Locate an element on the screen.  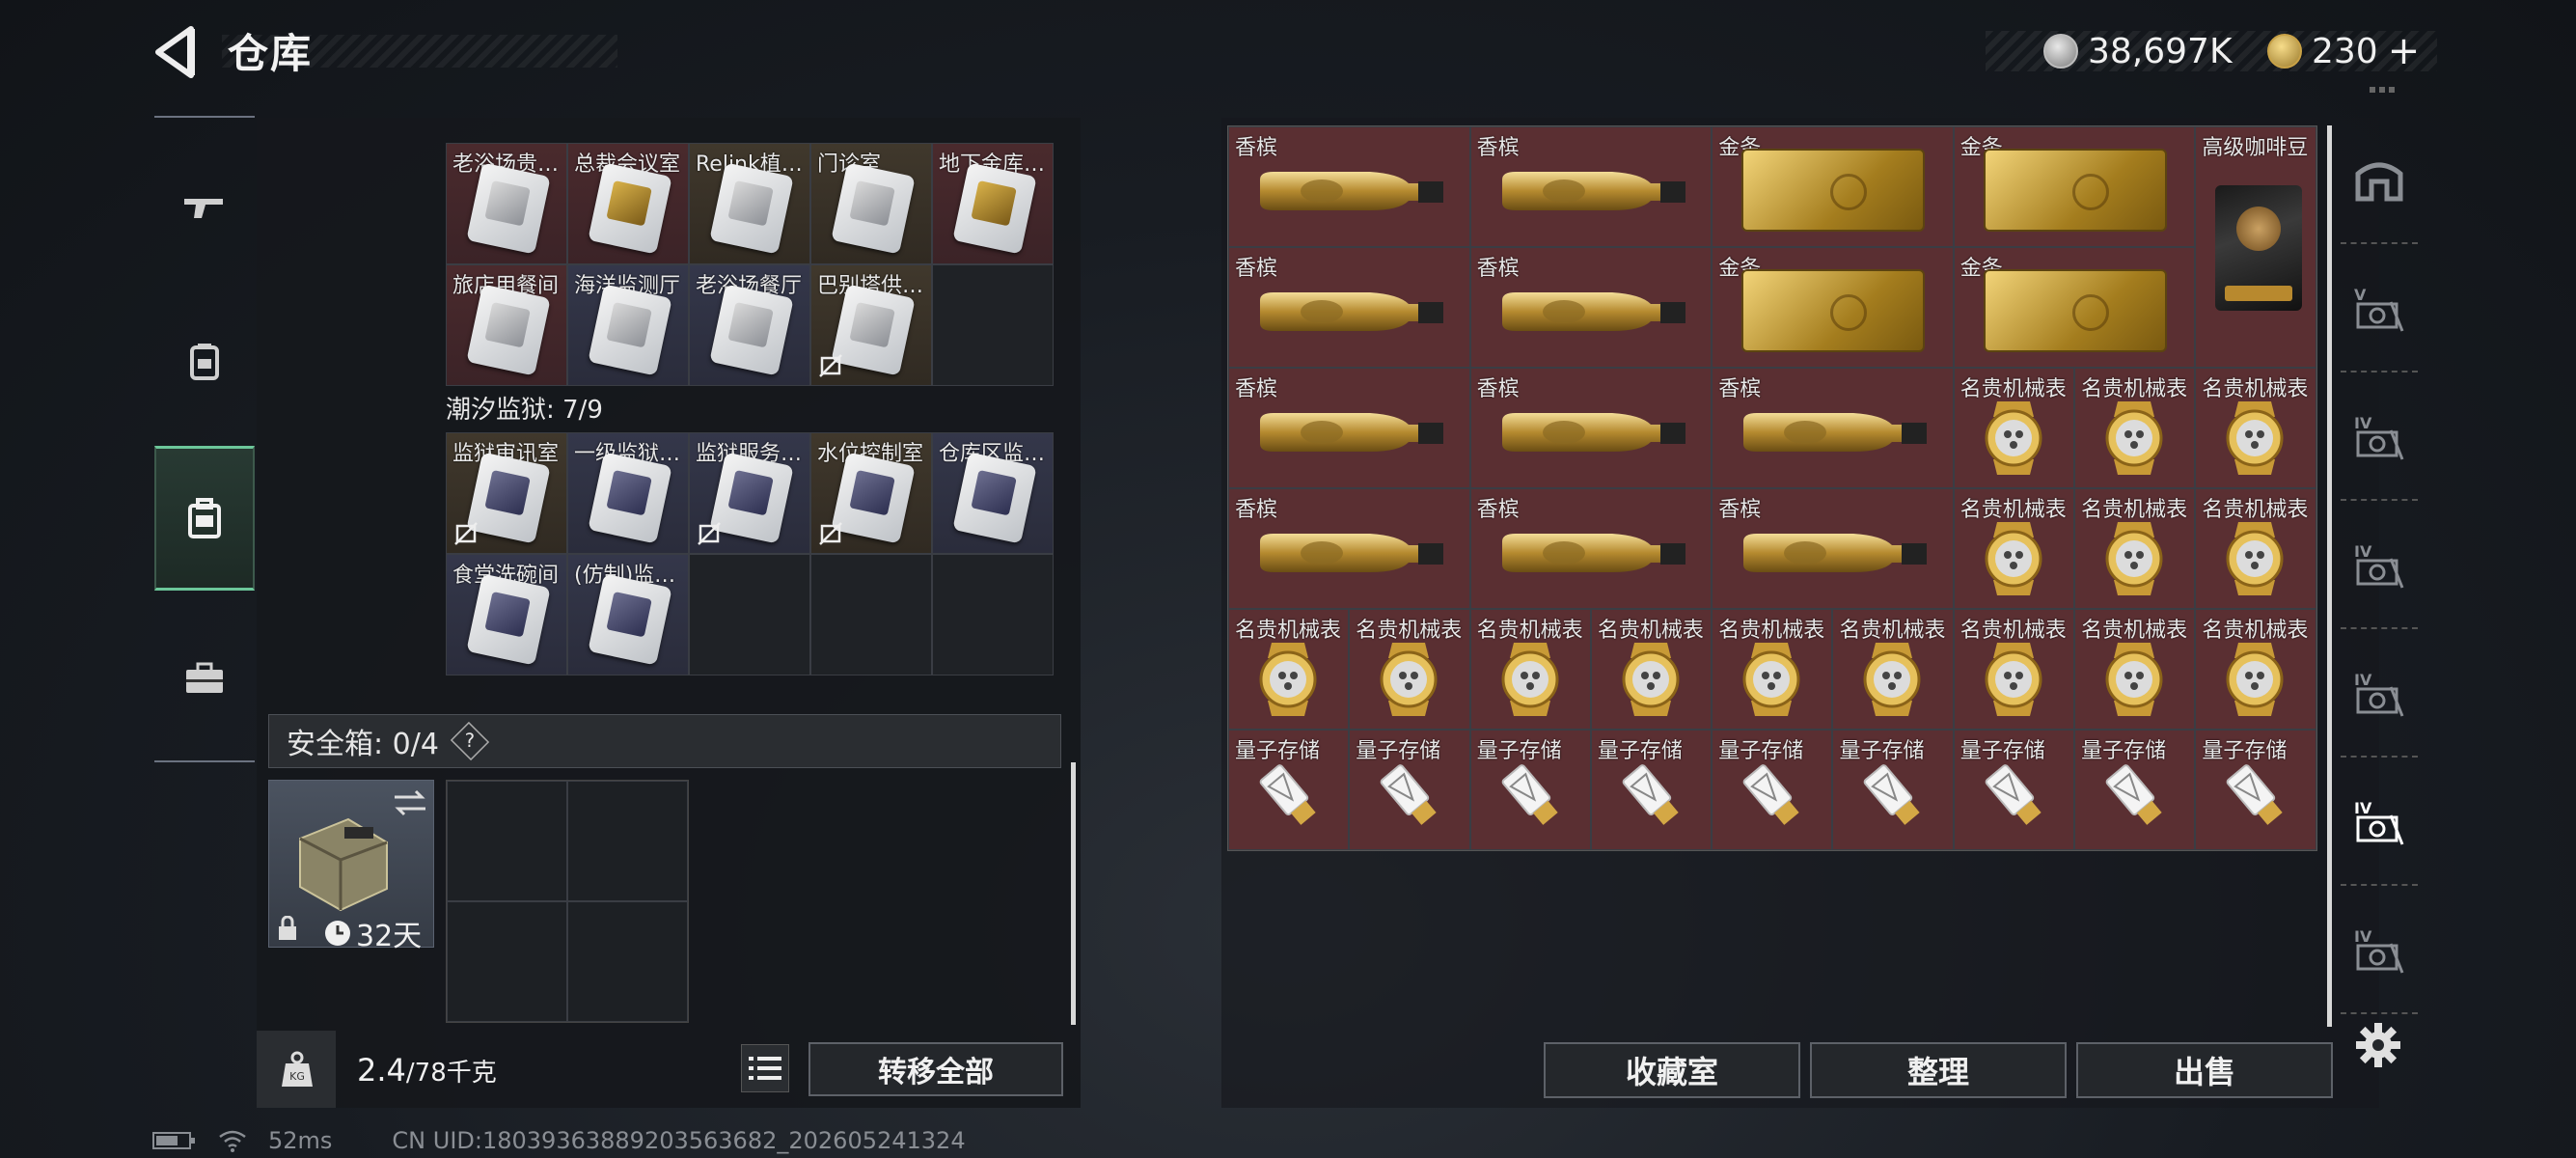
sell-button: 出售 is located at coordinates (2204, 1070).